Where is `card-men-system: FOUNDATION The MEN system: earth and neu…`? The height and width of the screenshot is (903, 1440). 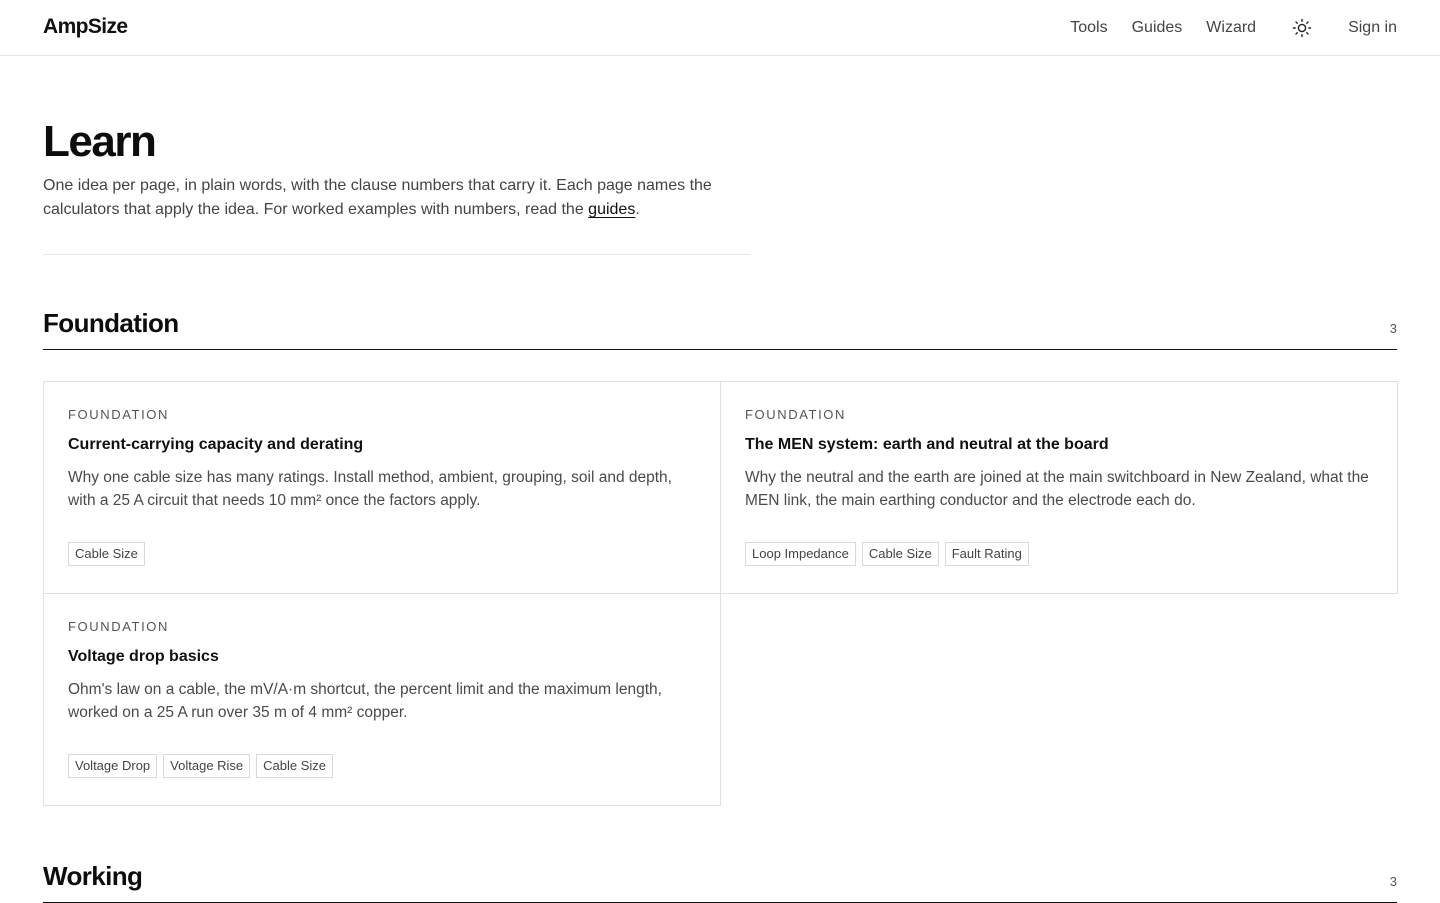
card-men-system: FOUNDATION The MEN system: earth and neu… is located at coordinates (1059, 487).